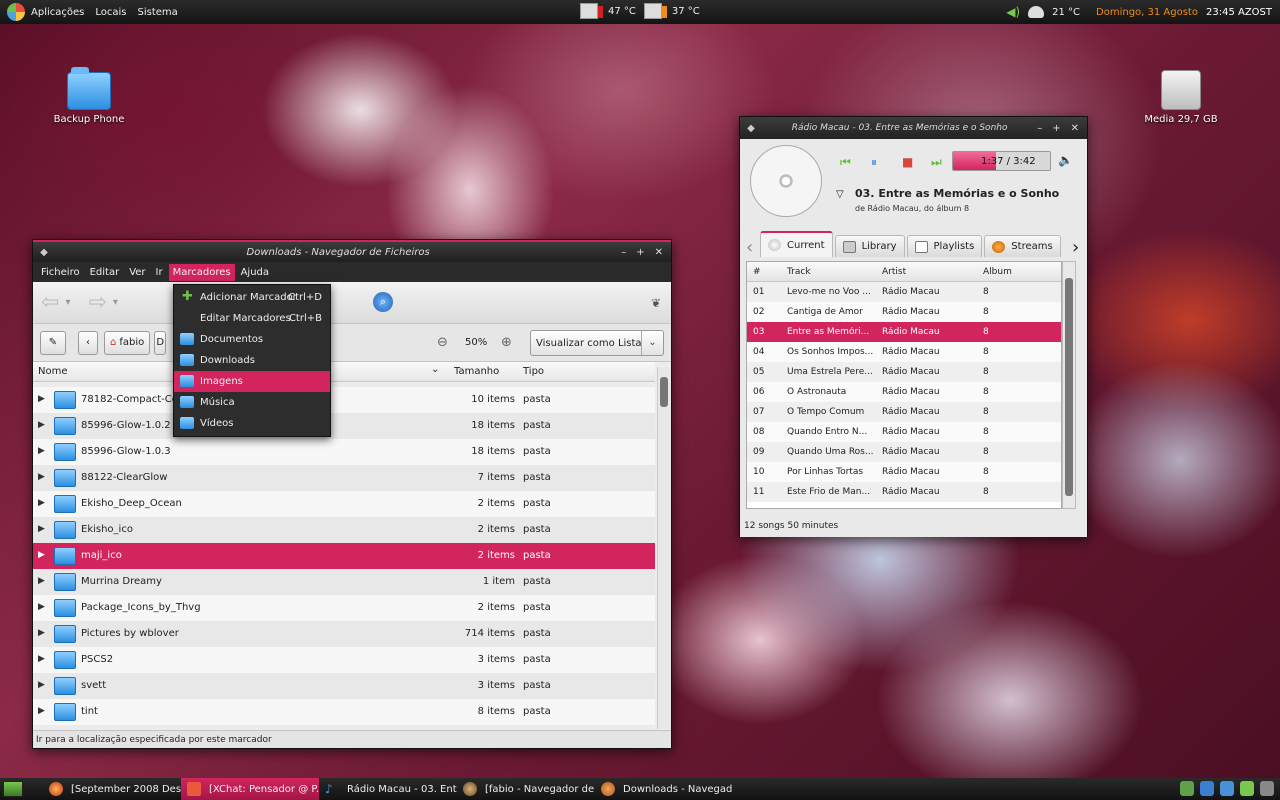 This screenshot has width=1280, height=800. What do you see at coordinates (904, 392) in the screenshot?
I see `track-row: 06 O Astronauta Rádio Macau 8` at bounding box center [904, 392].